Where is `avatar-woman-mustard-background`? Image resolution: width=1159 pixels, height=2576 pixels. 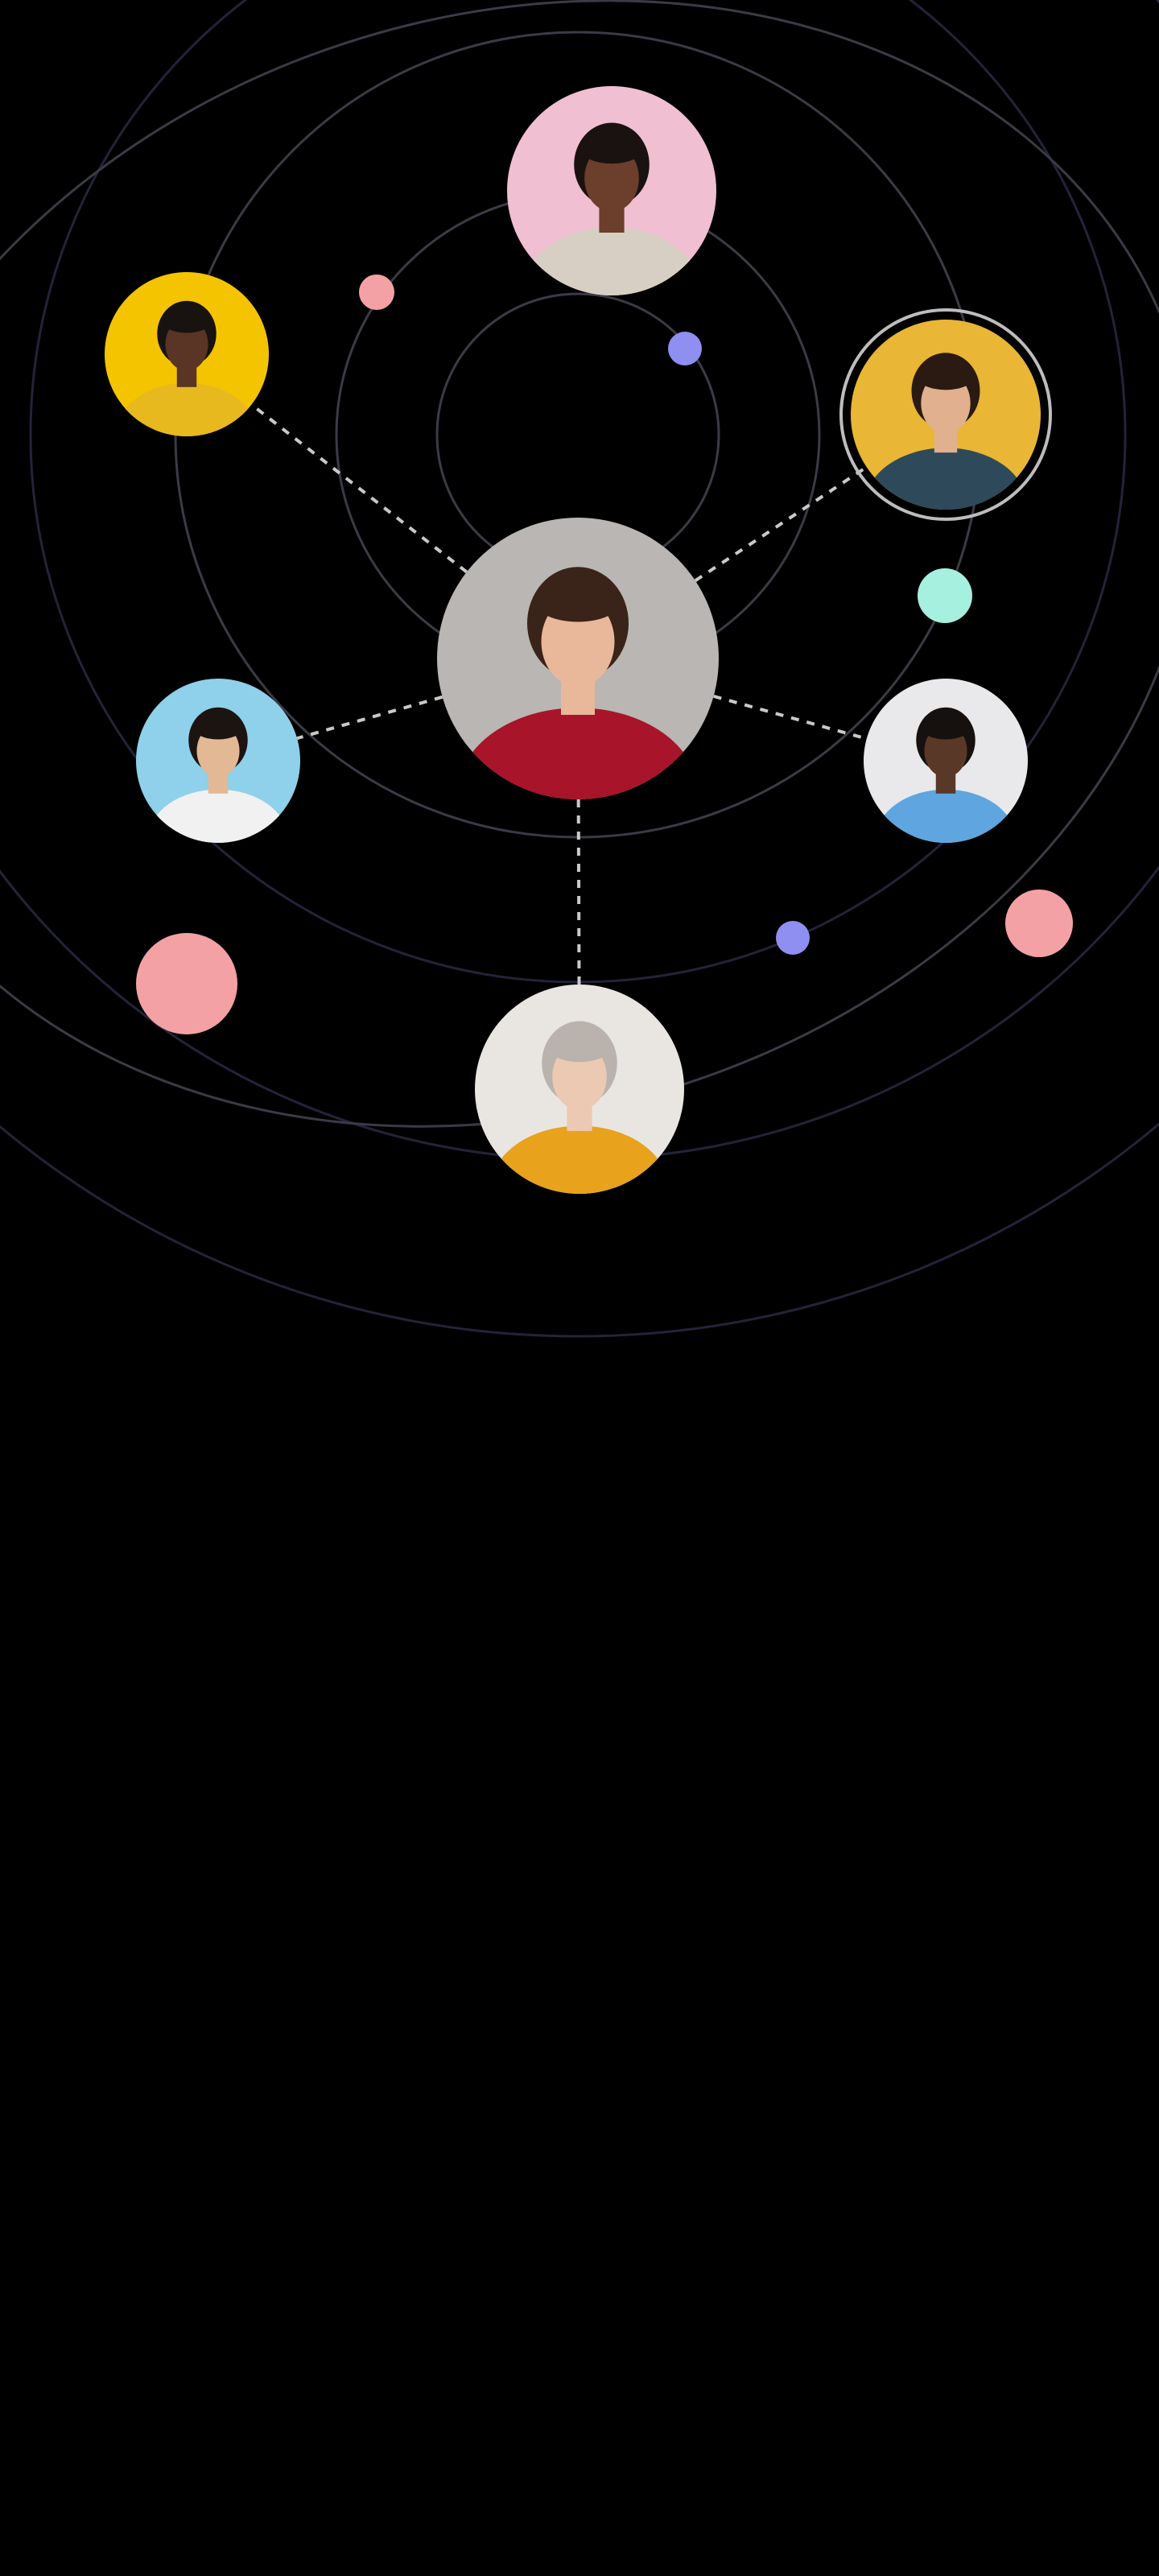 avatar-woman-mustard-background is located at coordinates (945, 435).